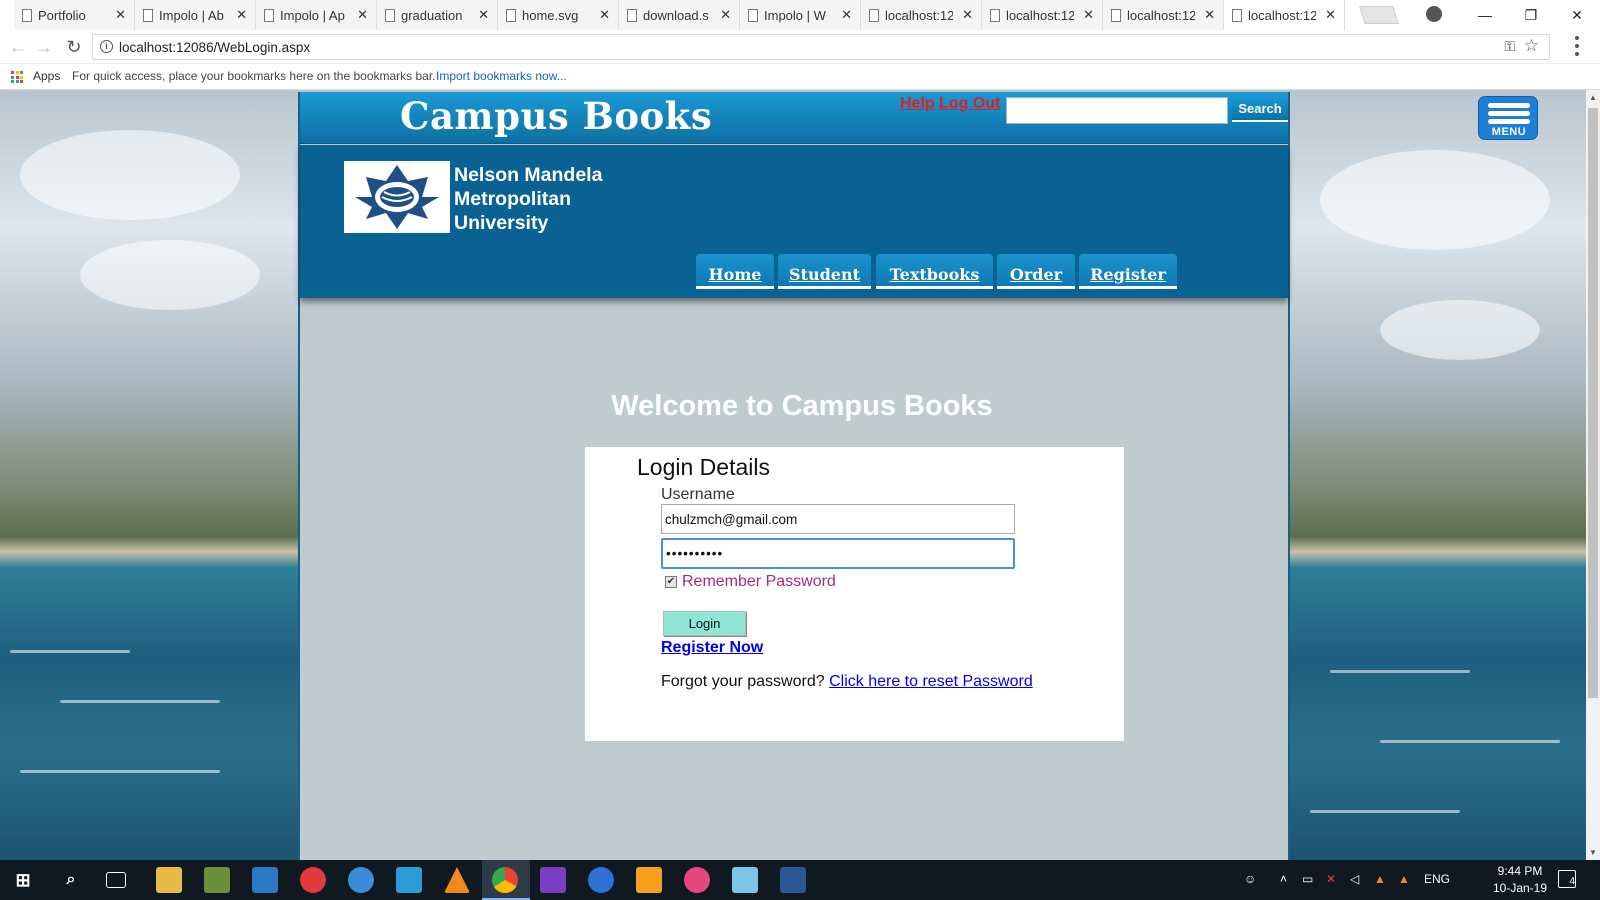 The image size is (1600, 900). What do you see at coordinates (116, 880) in the screenshot?
I see `task-view-icon` at bounding box center [116, 880].